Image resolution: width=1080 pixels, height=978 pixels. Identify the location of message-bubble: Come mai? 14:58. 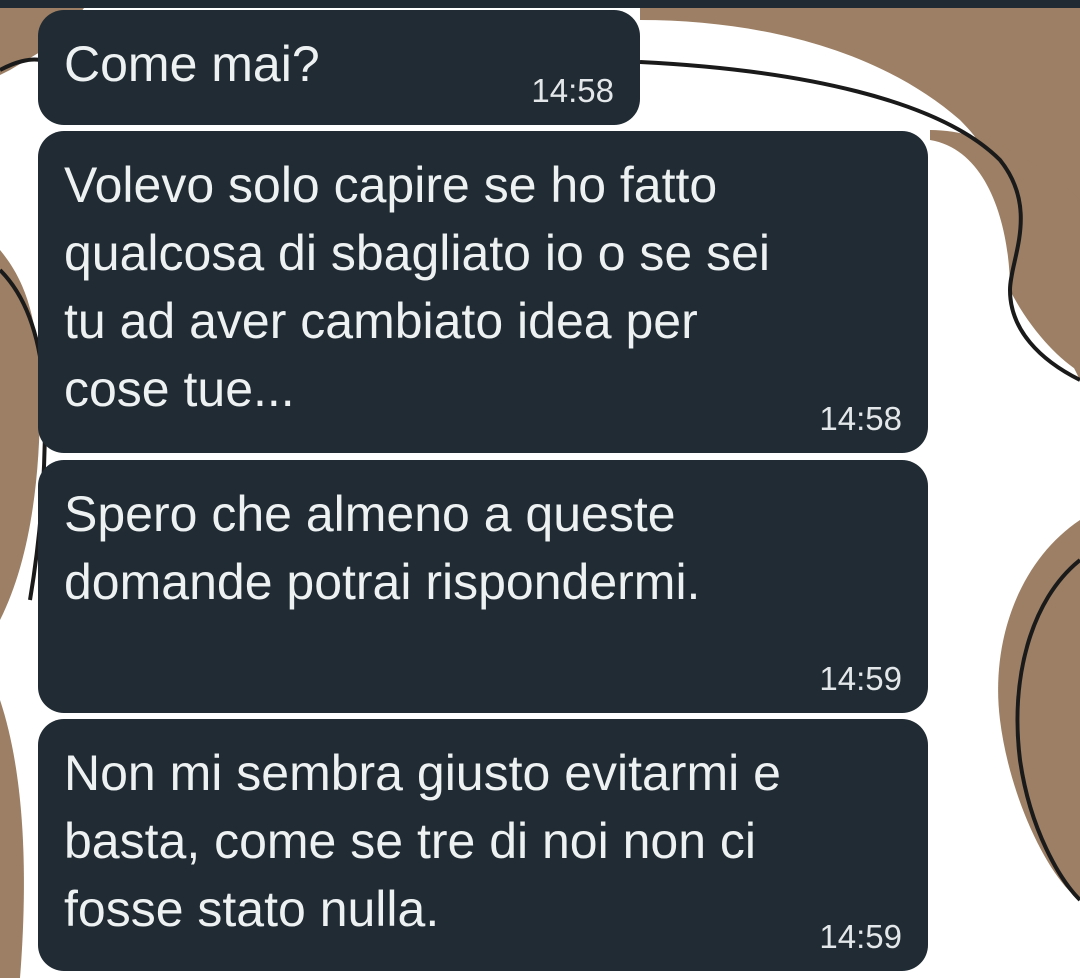
(339, 67).